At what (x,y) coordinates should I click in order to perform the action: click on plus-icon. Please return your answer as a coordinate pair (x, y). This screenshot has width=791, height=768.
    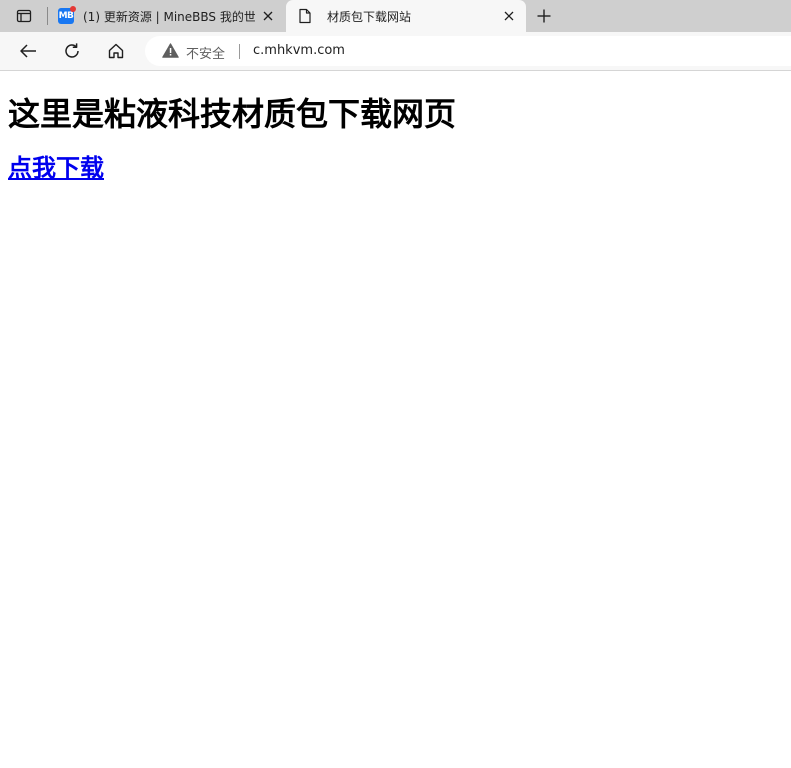
    Looking at the image, I should click on (544, 16).